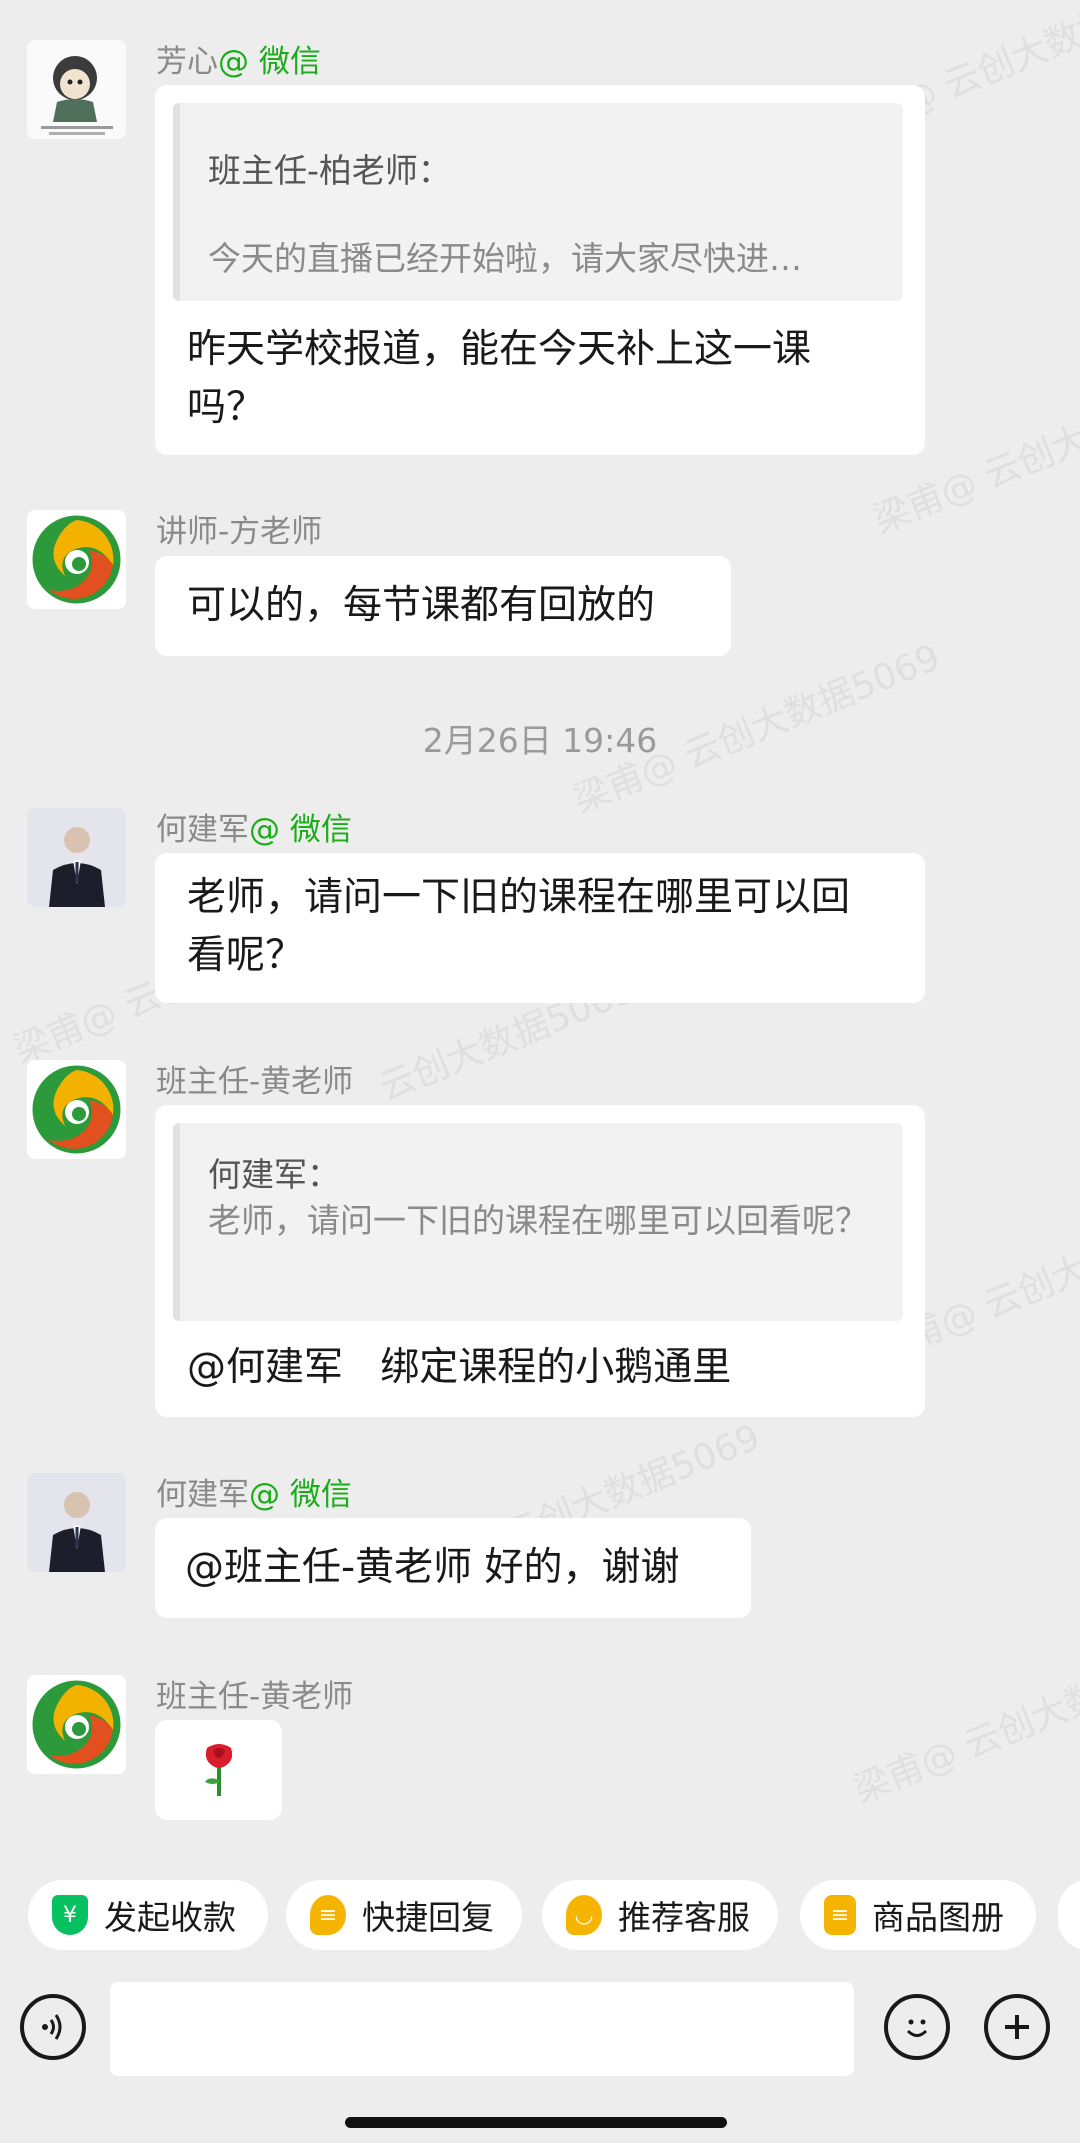 This screenshot has height=2143, width=1080. I want to click on quoted-message: 何建军： 老师，请问一下旧的课程在哪里可以回看呢？, so click(538, 1222).